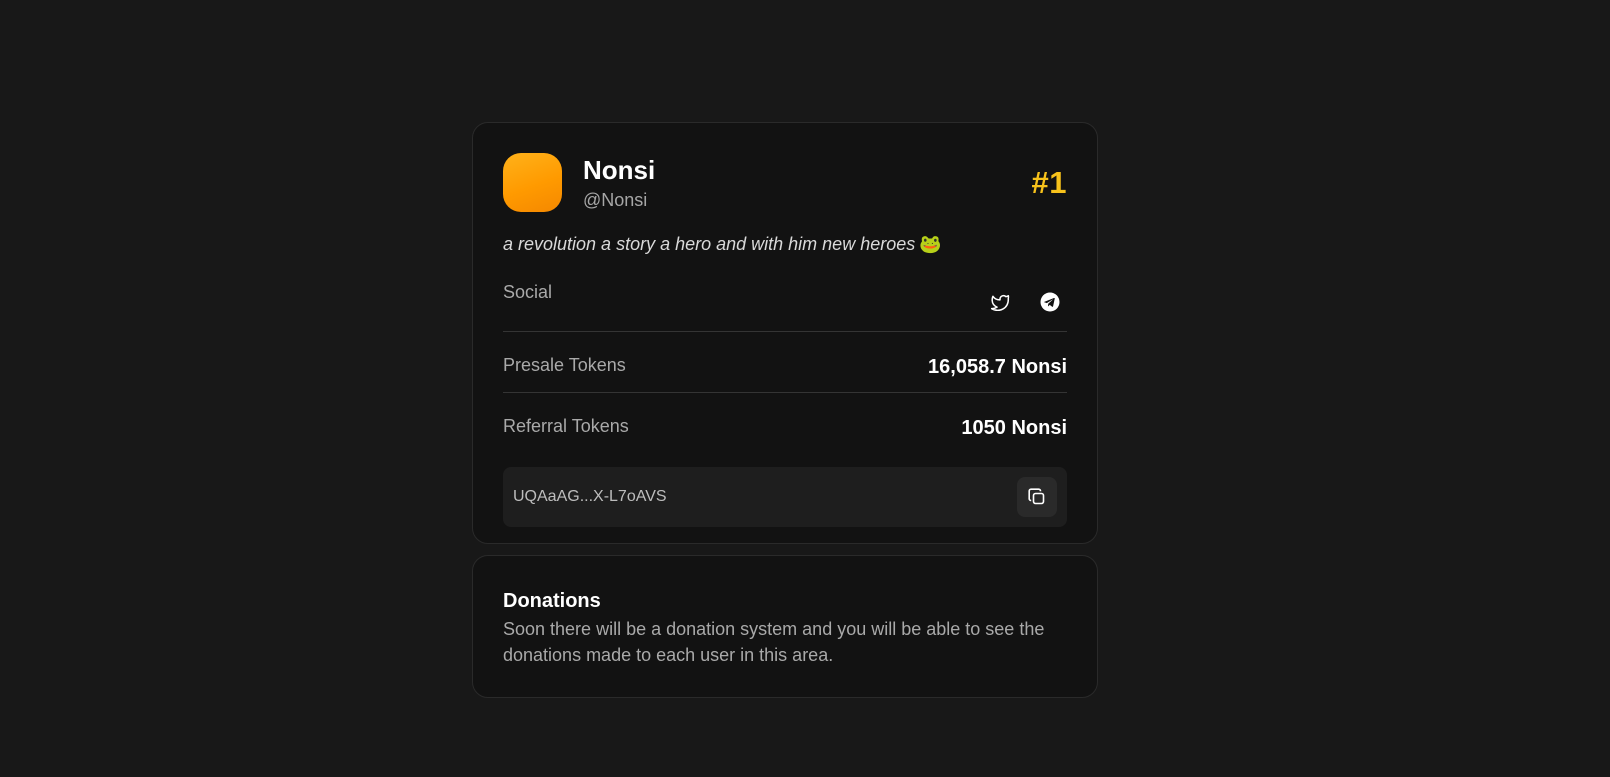  What do you see at coordinates (1050, 302) in the screenshot?
I see `telegram-icon` at bounding box center [1050, 302].